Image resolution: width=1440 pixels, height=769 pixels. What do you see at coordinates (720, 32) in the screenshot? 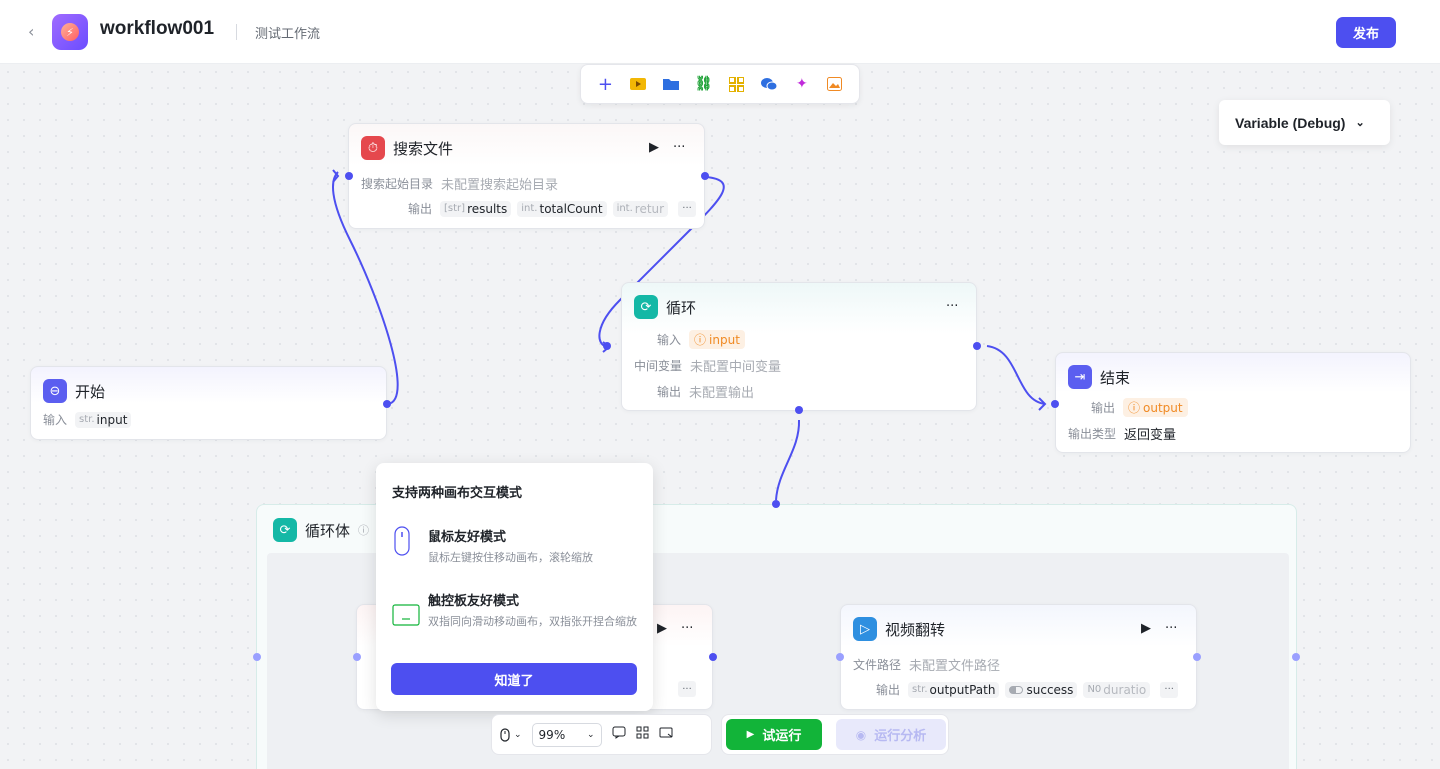
I see `header-bar: ‹ ⚡ workflow001 测试工作流 发布` at bounding box center [720, 32].